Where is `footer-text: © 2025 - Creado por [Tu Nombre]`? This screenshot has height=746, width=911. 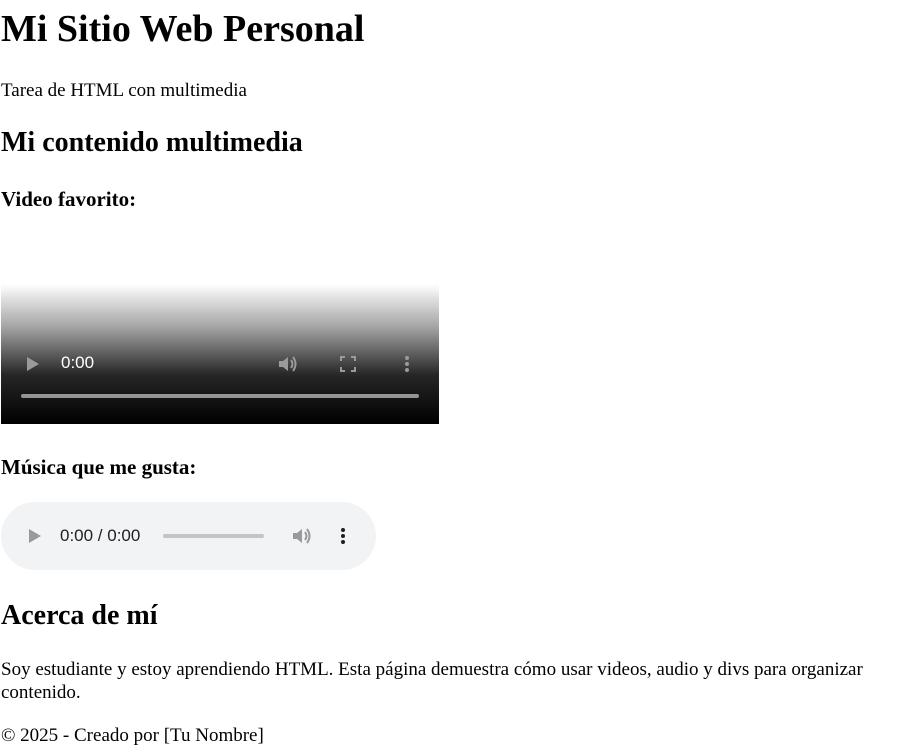
footer-text: © 2025 - Creado por [Tu Nombre] is located at coordinates (132, 735).